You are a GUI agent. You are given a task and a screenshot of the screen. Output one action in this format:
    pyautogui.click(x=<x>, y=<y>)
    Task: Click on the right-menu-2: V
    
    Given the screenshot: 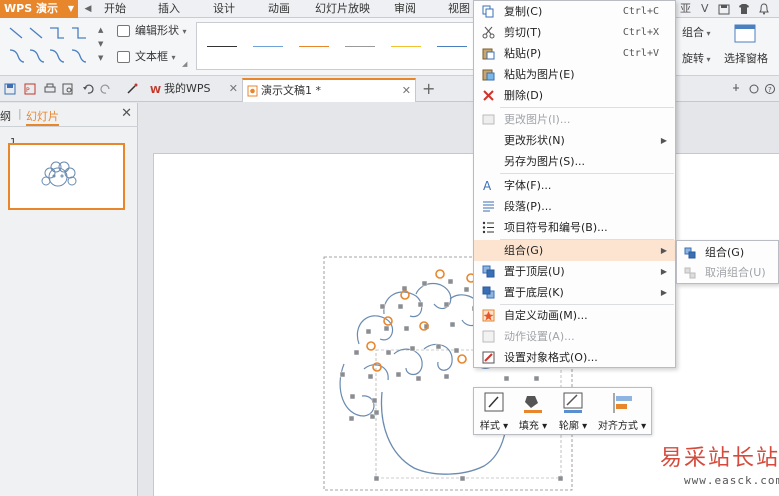 What is the action you would take?
    pyautogui.click(x=705, y=8)
    